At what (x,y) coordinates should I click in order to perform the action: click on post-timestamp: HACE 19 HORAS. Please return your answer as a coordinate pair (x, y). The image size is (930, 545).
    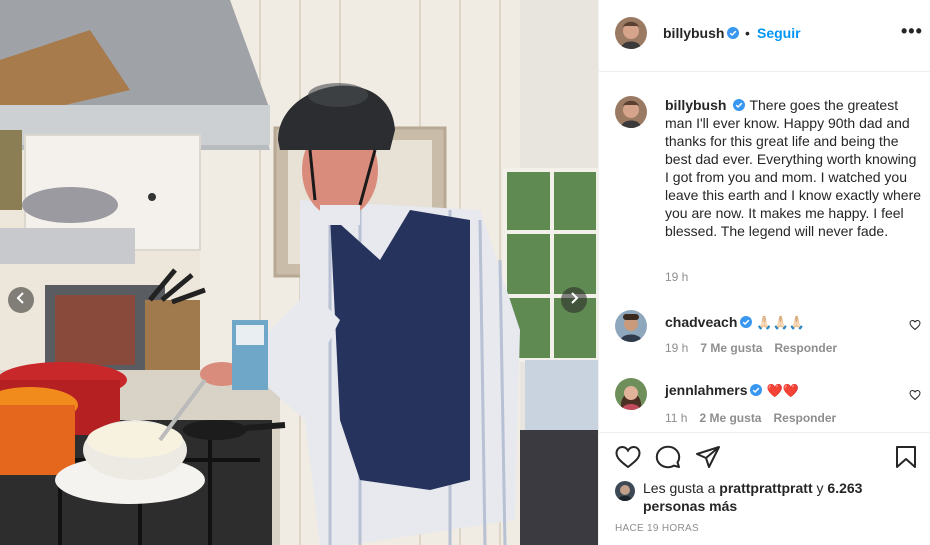
    Looking at the image, I should click on (657, 528).